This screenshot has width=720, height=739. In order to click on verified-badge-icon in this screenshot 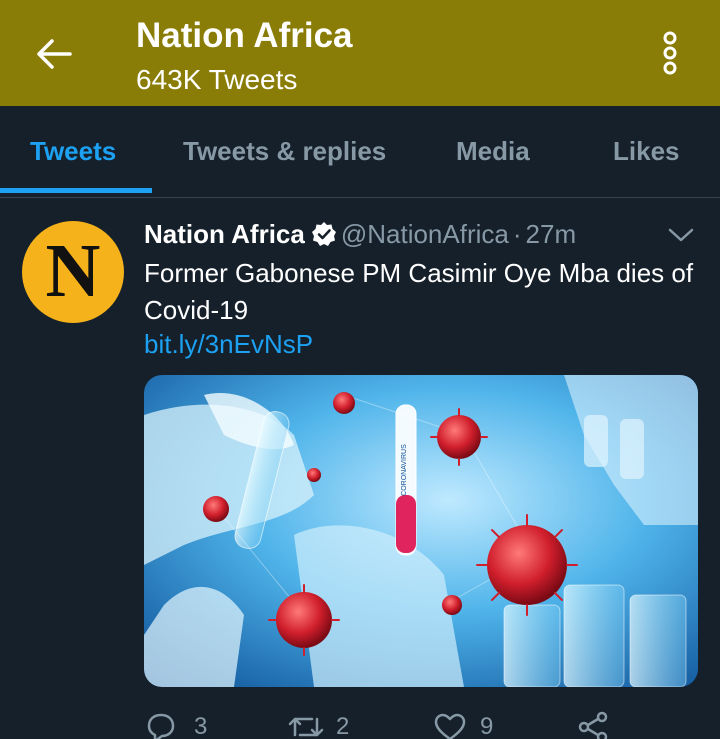, I will do `click(323, 234)`.